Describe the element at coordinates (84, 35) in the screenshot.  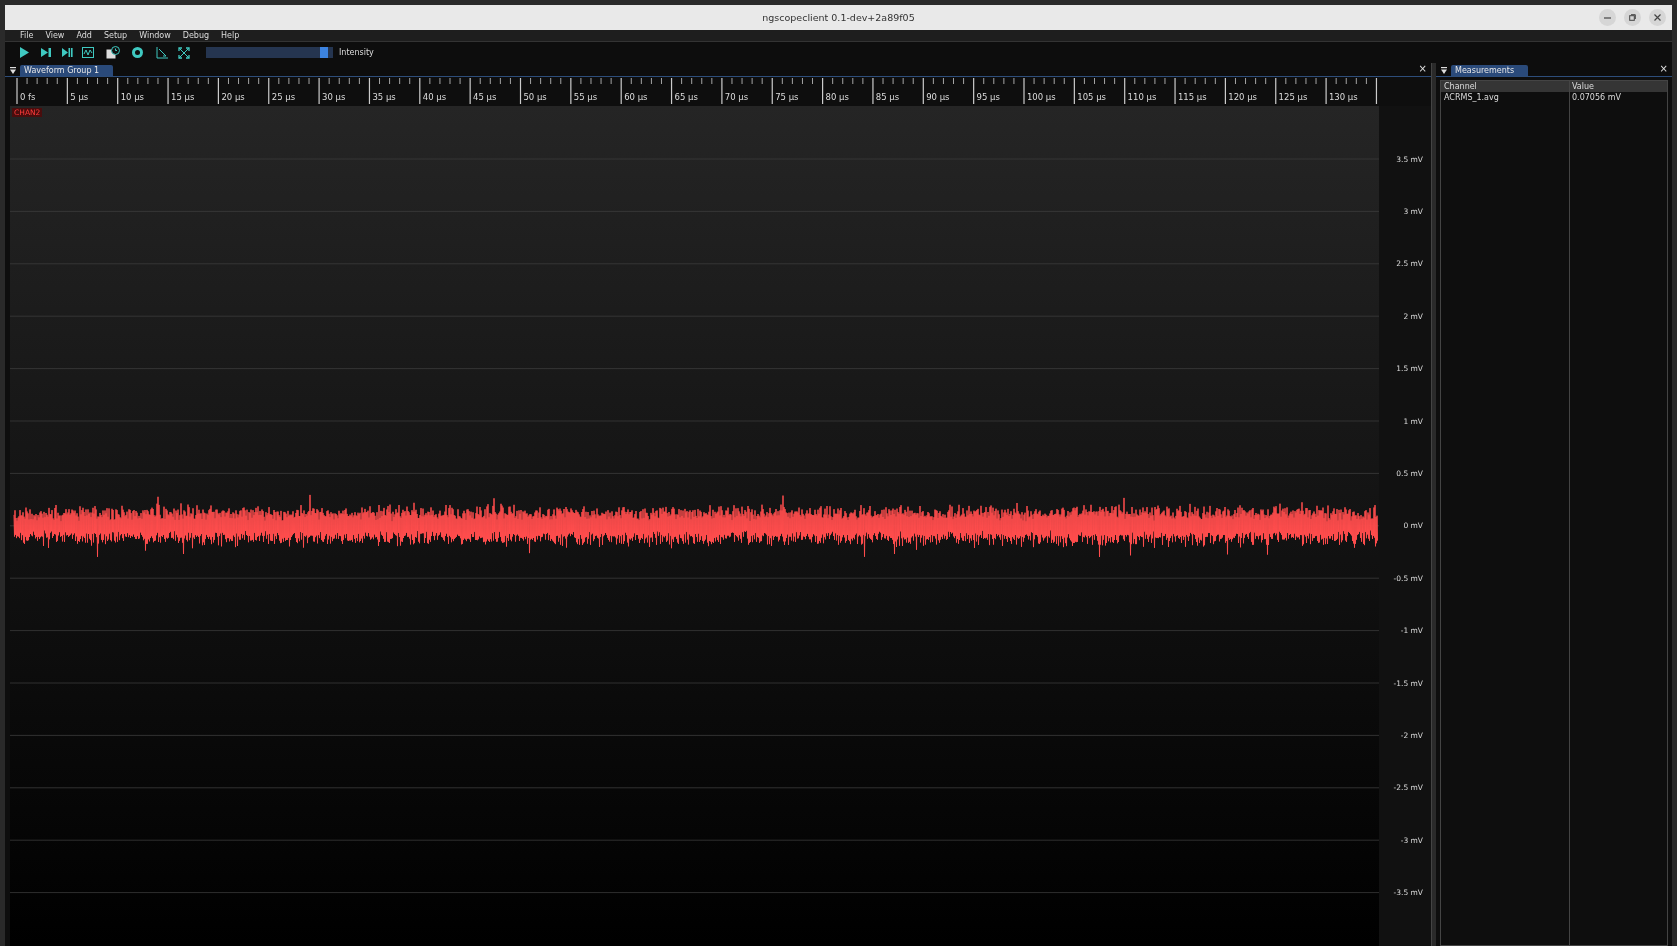
I see `menu-item: Add` at that location.